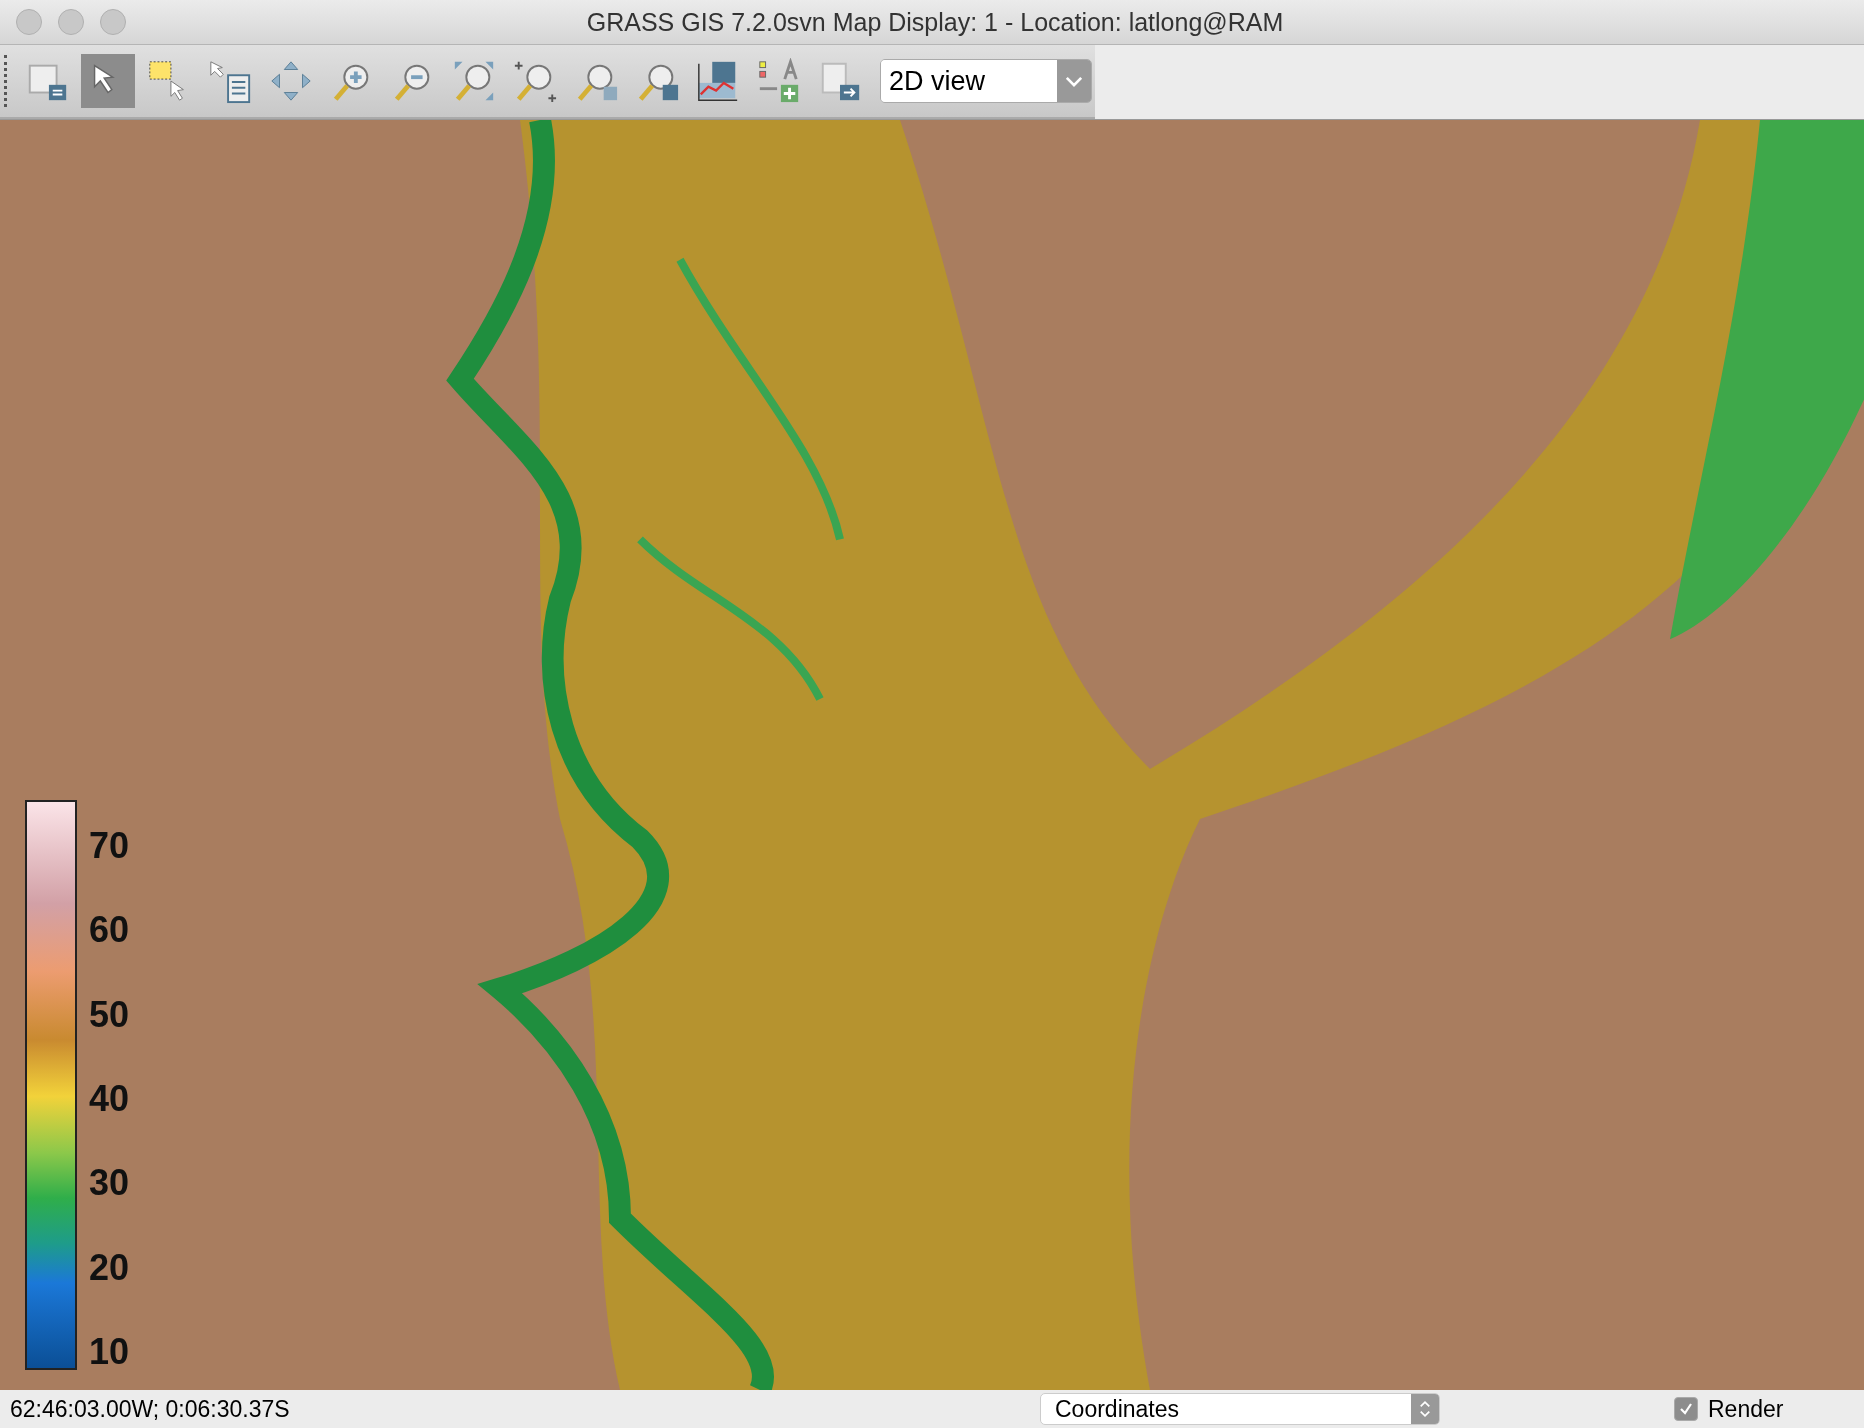 The height and width of the screenshot is (1428, 1864). Describe the element at coordinates (291, 81) in the screenshot. I see `pan-icon` at that location.